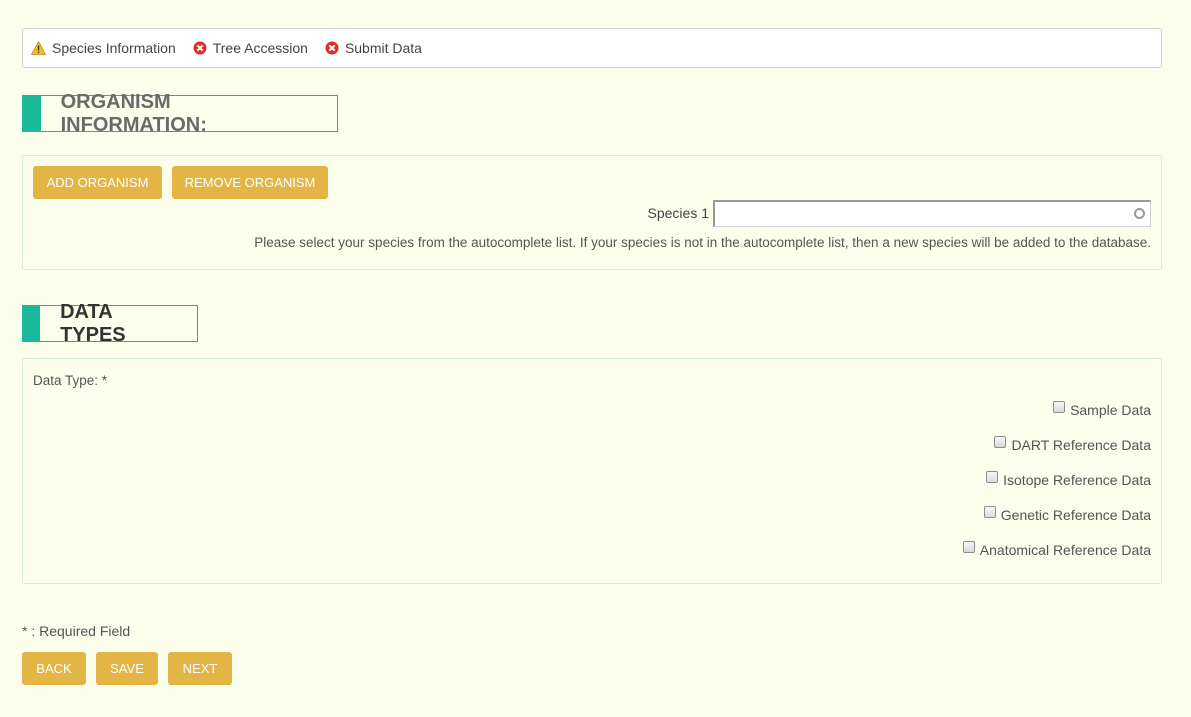 The width and height of the screenshot is (1191, 717). I want to click on checkbox-label: Isotope Reference Data, so click(1077, 480).